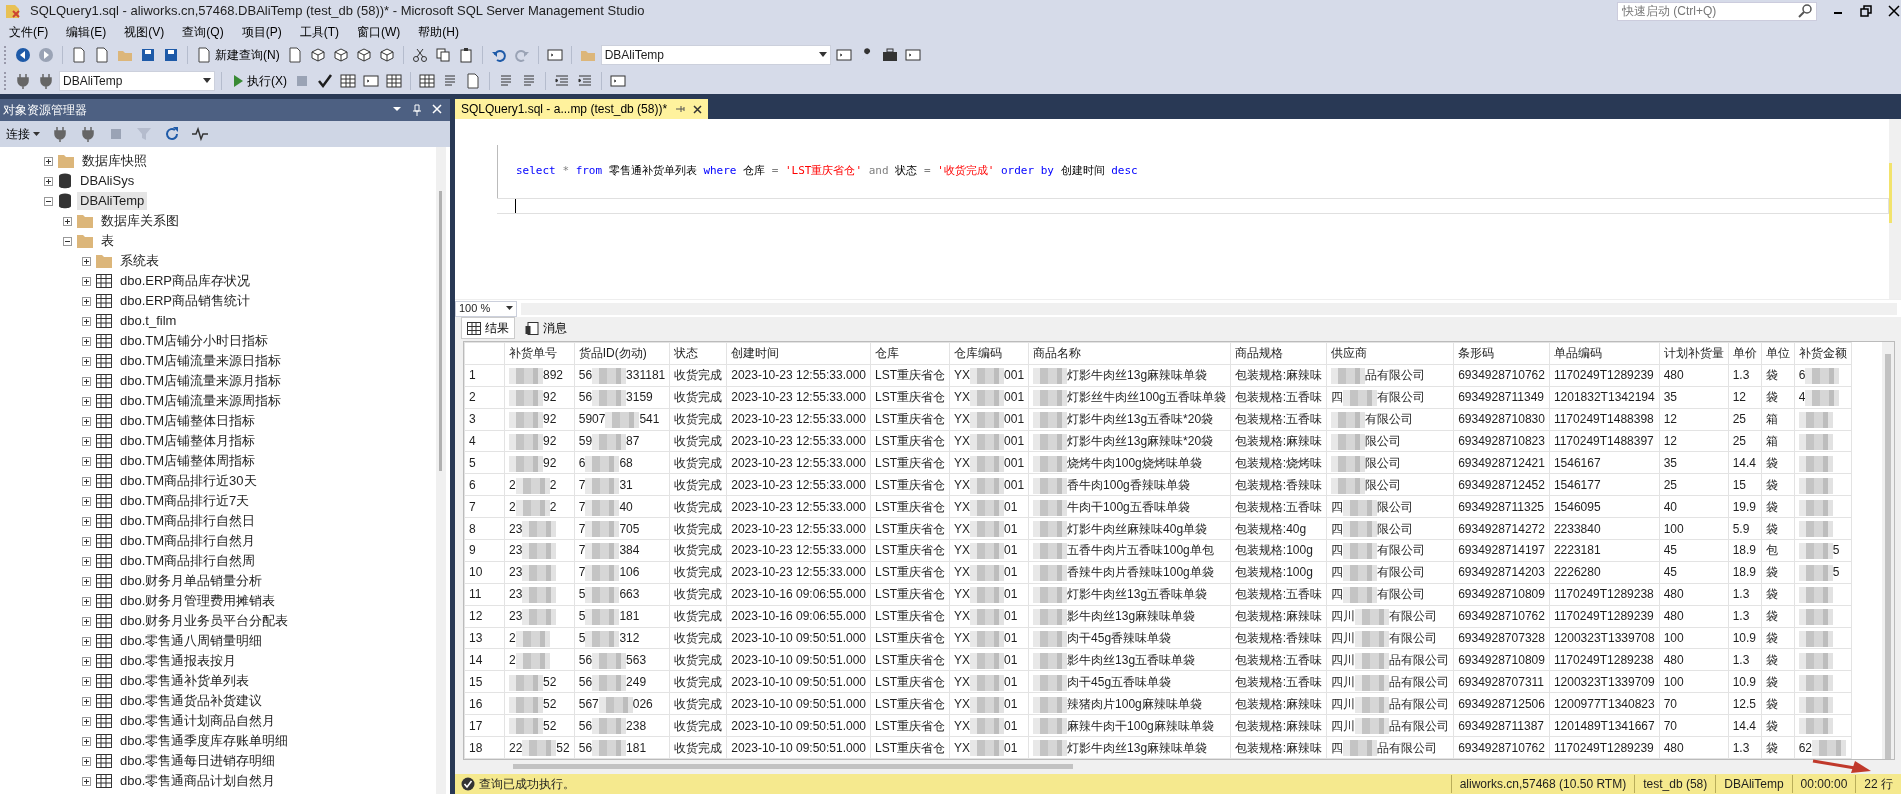 Image resolution: width=1901 pixels, height=794 pixels. I want to click on uncomment-icon, so click(529, 81).